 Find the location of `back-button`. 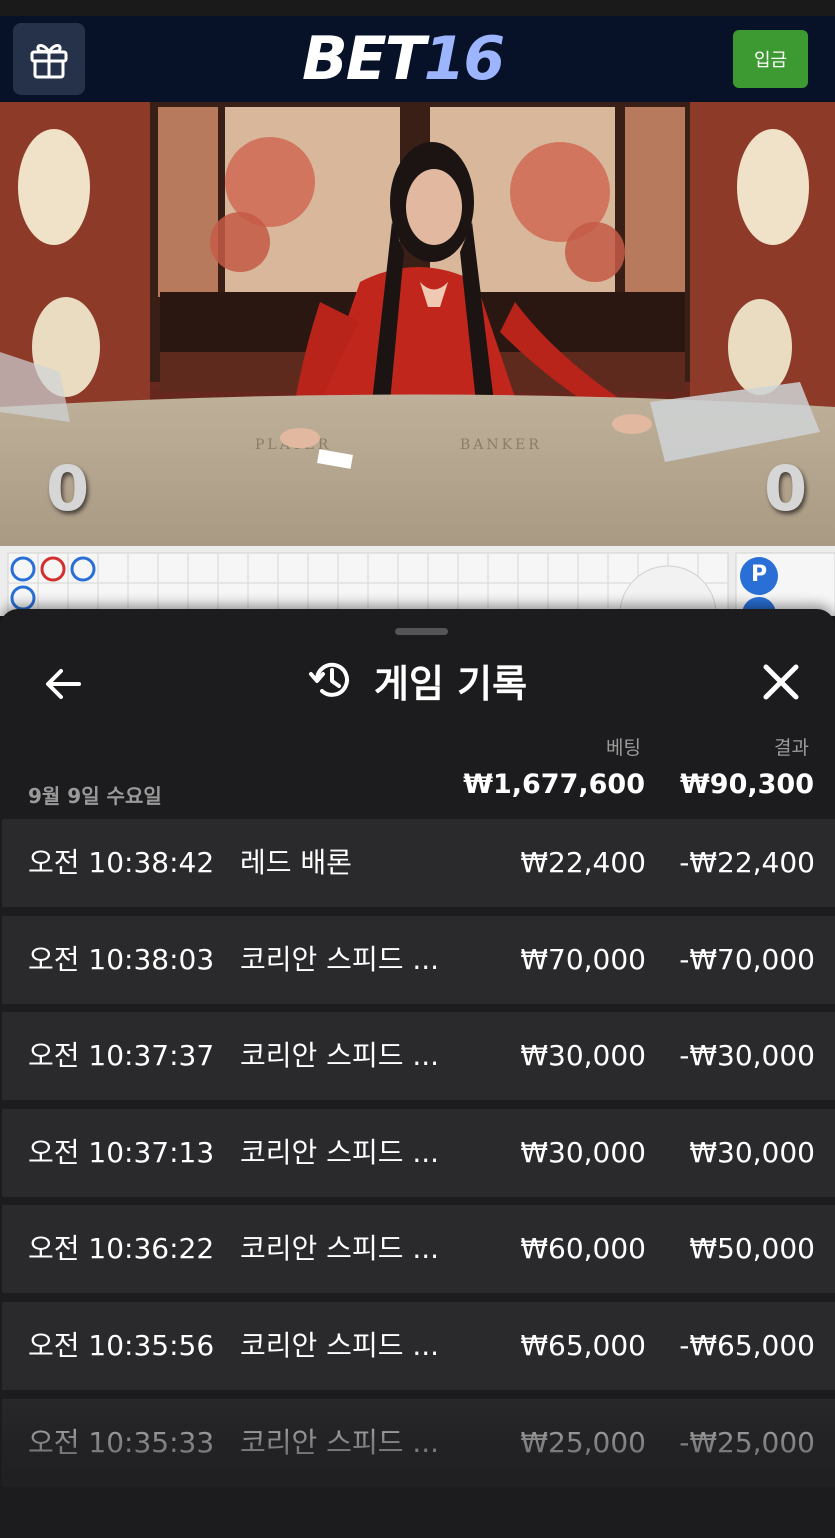

back-button is located at coordinates (63, 684).